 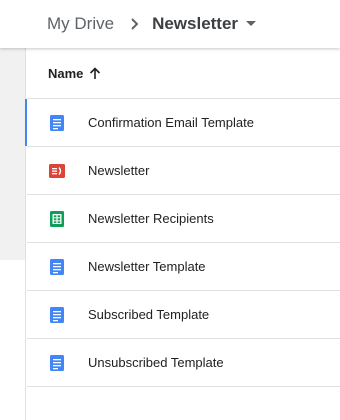 I want to click on breadcrumb-current-folder: Newsletter, so click(x=205, y=24).